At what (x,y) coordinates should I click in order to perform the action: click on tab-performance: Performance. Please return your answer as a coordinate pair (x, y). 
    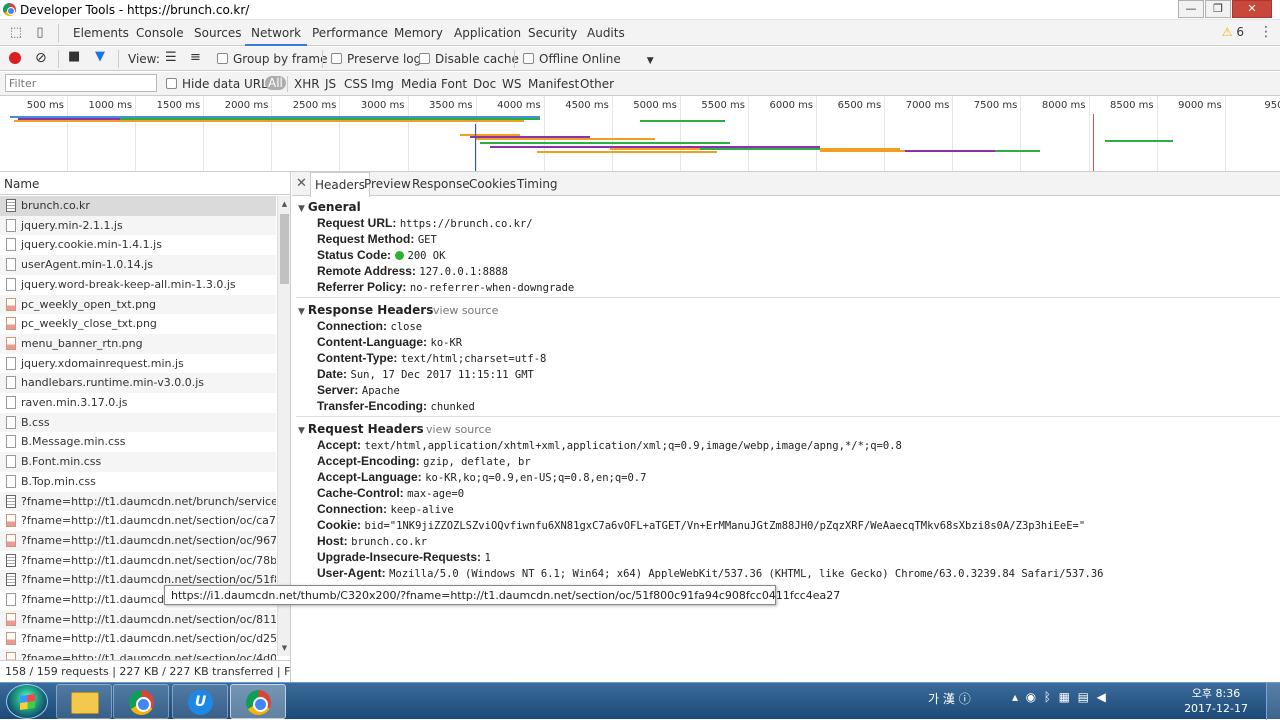
    Looking at the image, I should click on (350, 33).